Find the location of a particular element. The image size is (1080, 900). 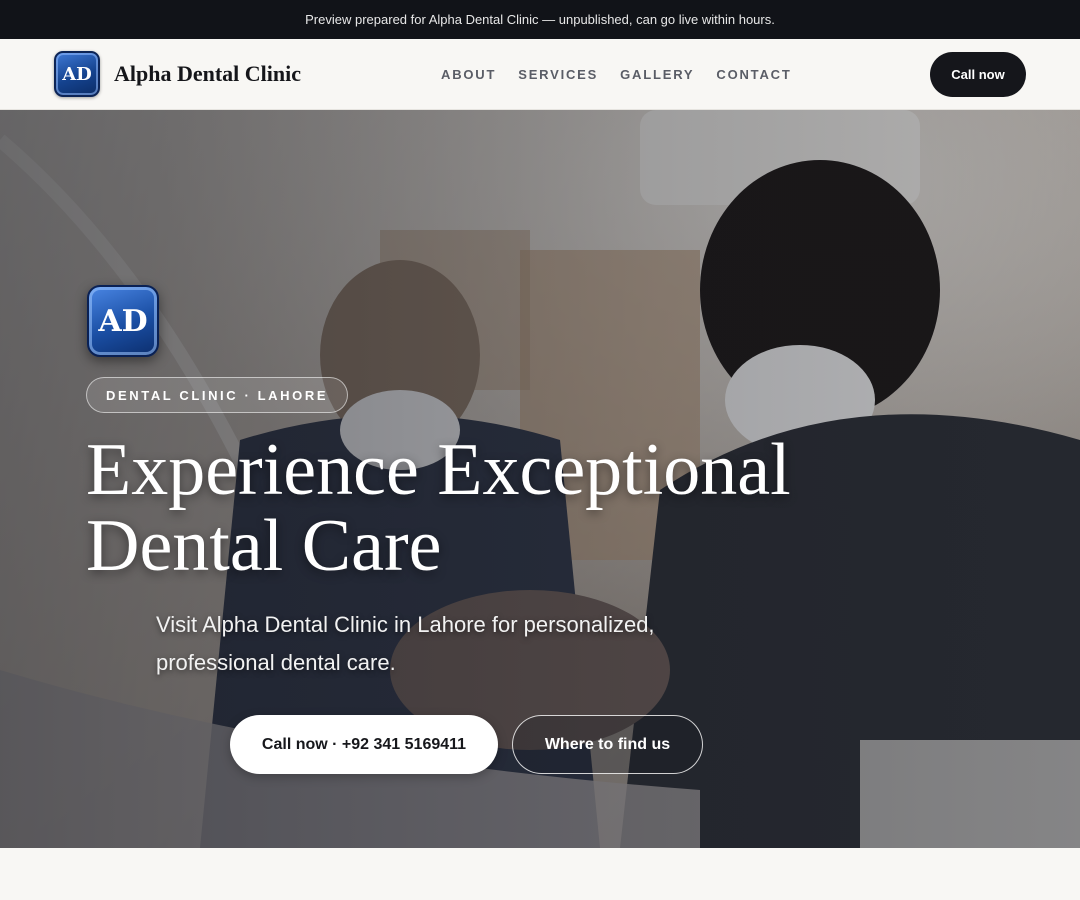

call-now-phone-button: Call now · +92 341 5169411 is located at coordinates (364, 744).